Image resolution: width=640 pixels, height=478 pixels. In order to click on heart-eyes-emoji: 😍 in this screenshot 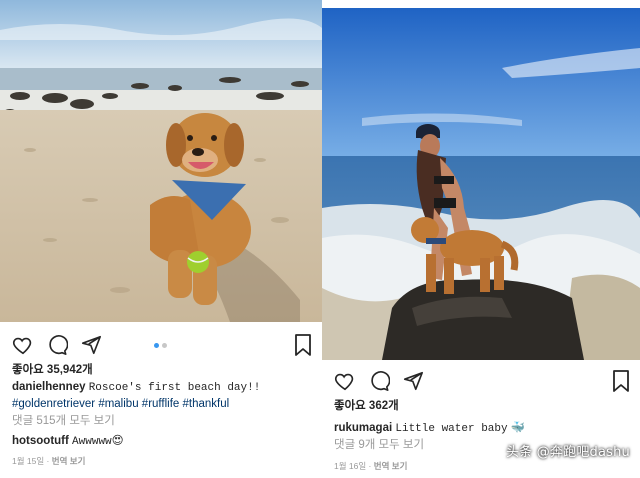, I will do `click(117, 440)`.